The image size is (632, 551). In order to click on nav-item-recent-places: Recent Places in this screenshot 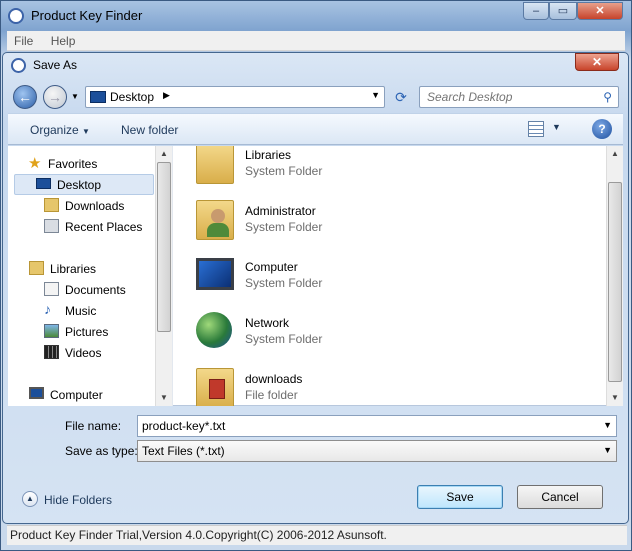, I will do `click(83, 226)`.